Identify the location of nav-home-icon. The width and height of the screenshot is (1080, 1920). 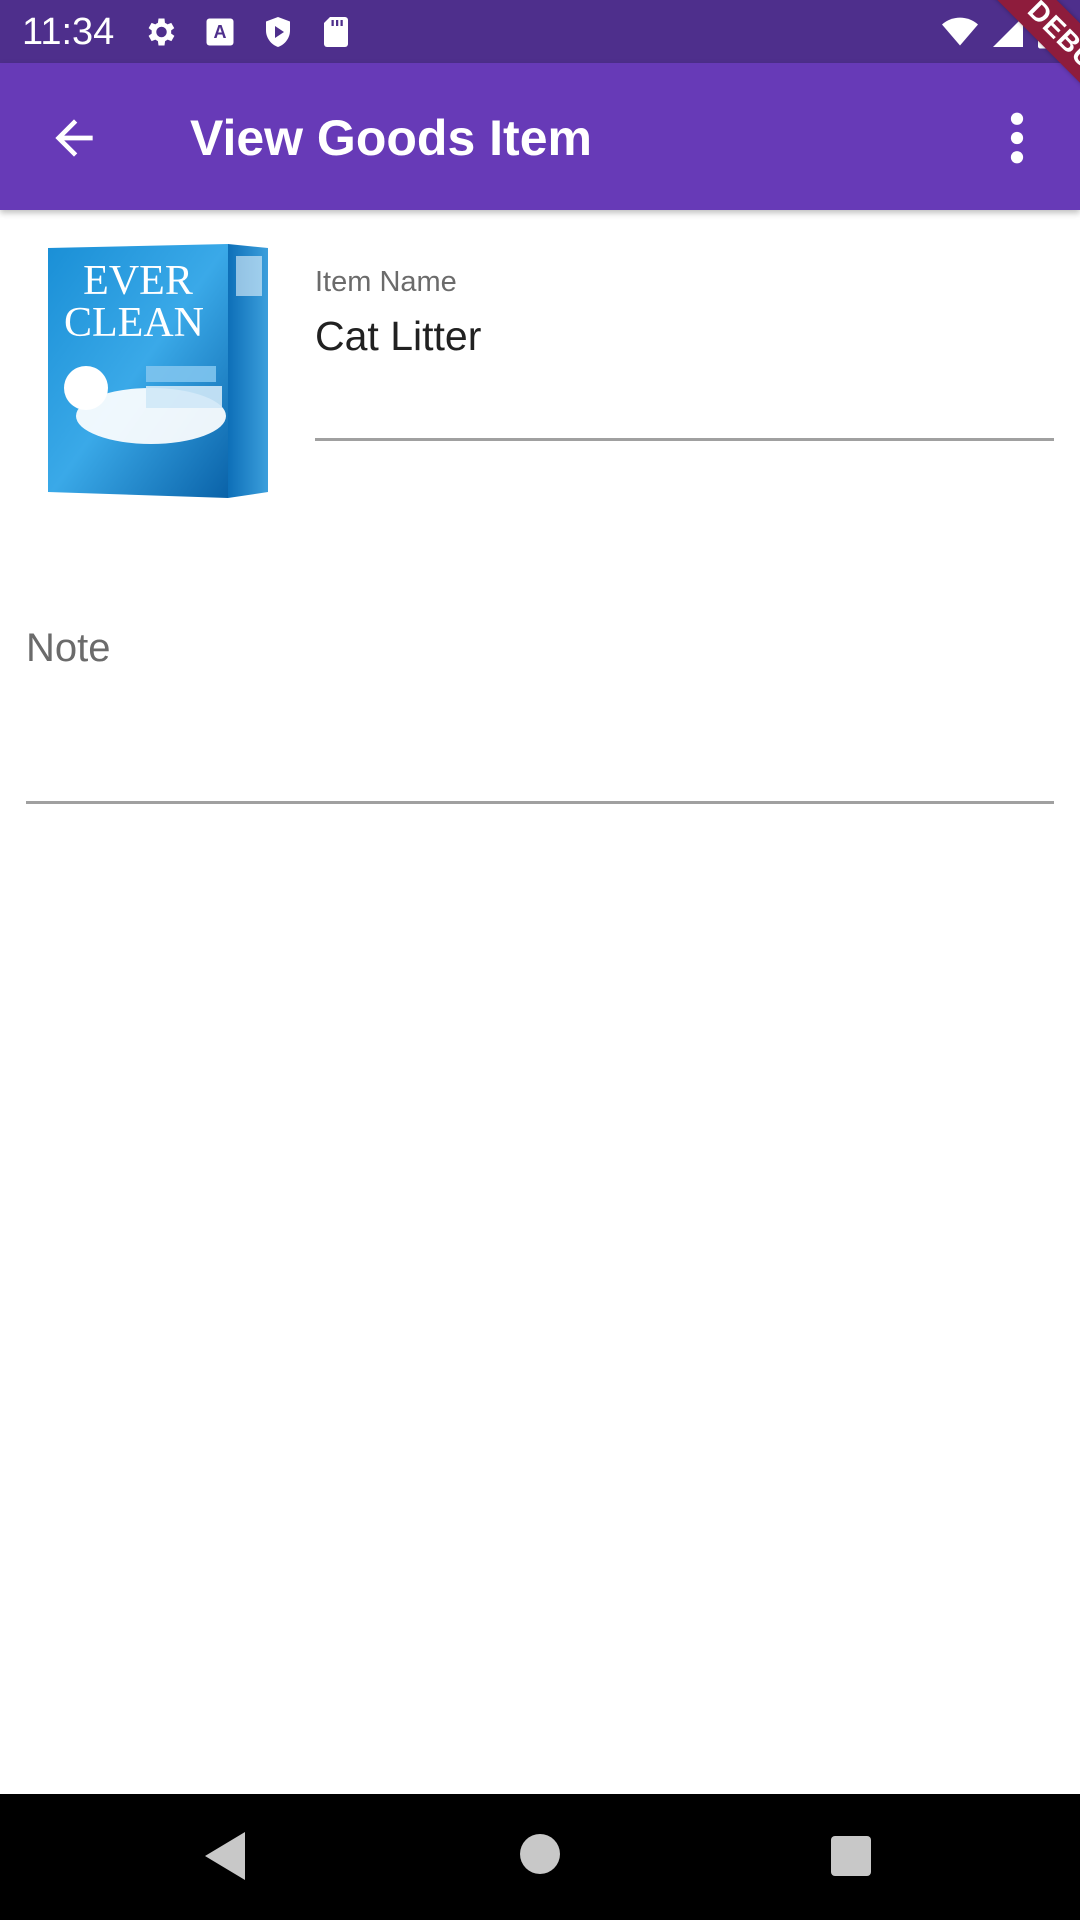
(540, 1854).